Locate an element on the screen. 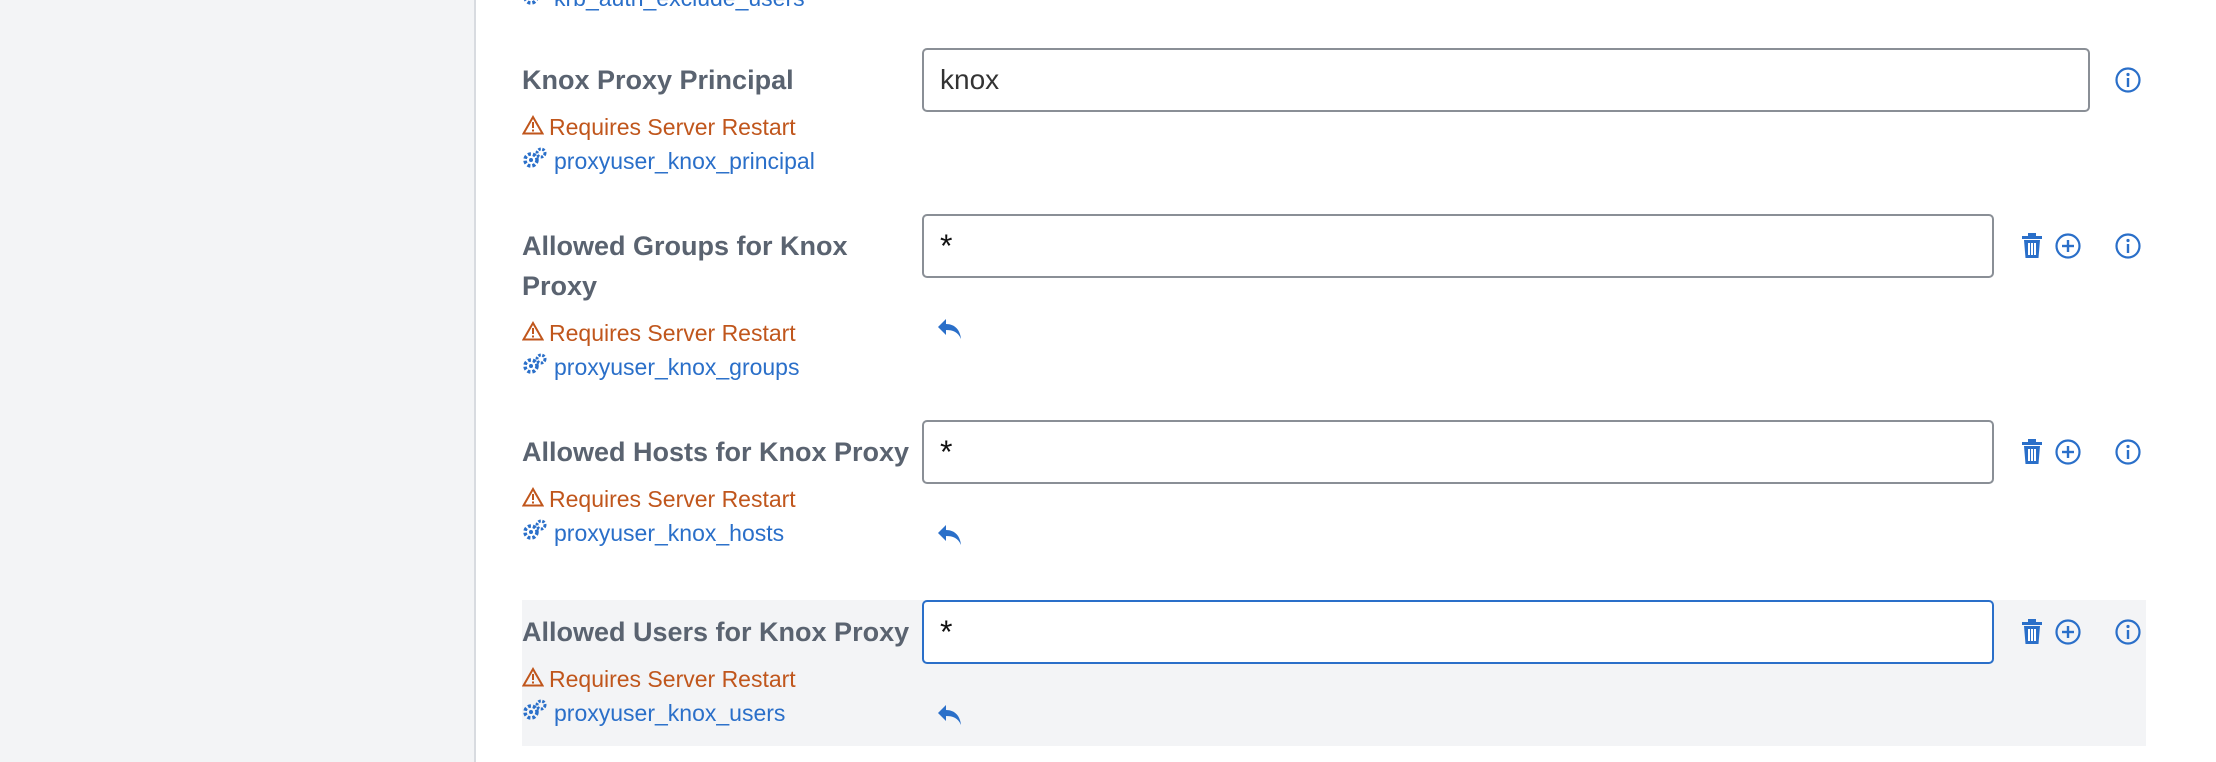 Image resolution: width=2216 pixels, height=762 pixels. config-key-link: proxyuser_knox_users is located at coordinates (653, 713).